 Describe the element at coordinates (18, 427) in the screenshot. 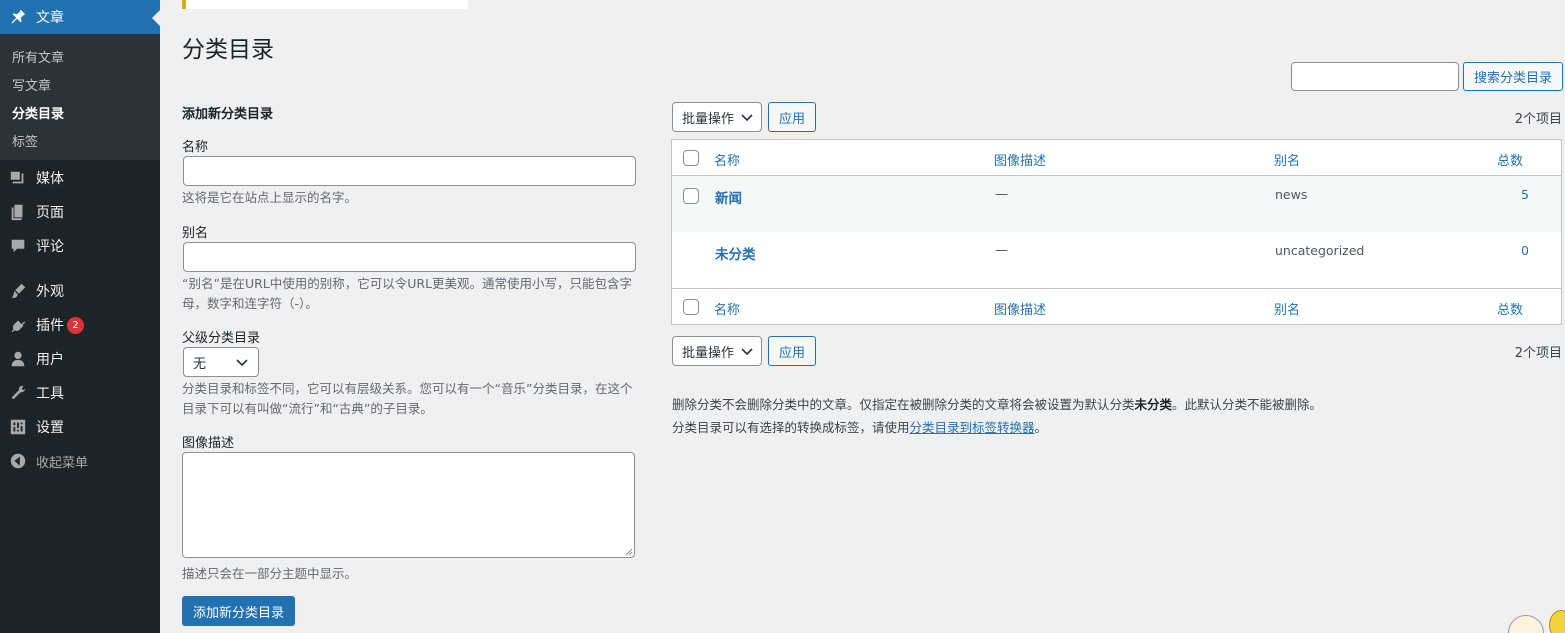

I see `settings-icon` at that location.